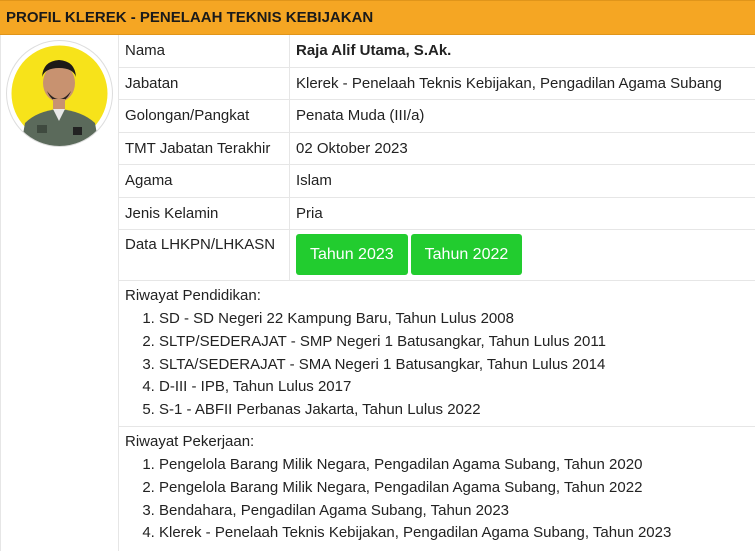 The width and height of the screenshot is (755, 551). Describe the element at coordinates (466, 254) in the screenshot. I see `lhkpn-2022-button: Tahun 2022` at that location.